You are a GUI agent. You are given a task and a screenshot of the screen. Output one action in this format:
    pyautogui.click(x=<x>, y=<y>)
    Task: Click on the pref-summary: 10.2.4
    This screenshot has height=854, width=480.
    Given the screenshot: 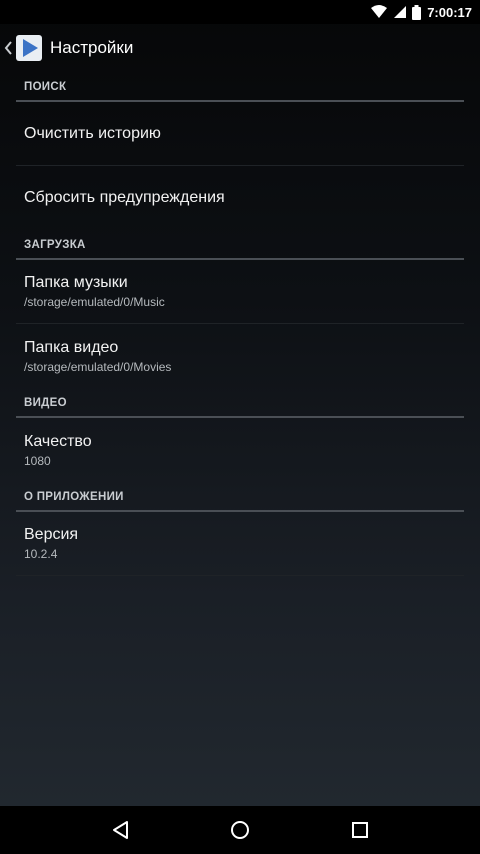 What is the action you would take?
    pyautogui.click(x=41, y=554)
    